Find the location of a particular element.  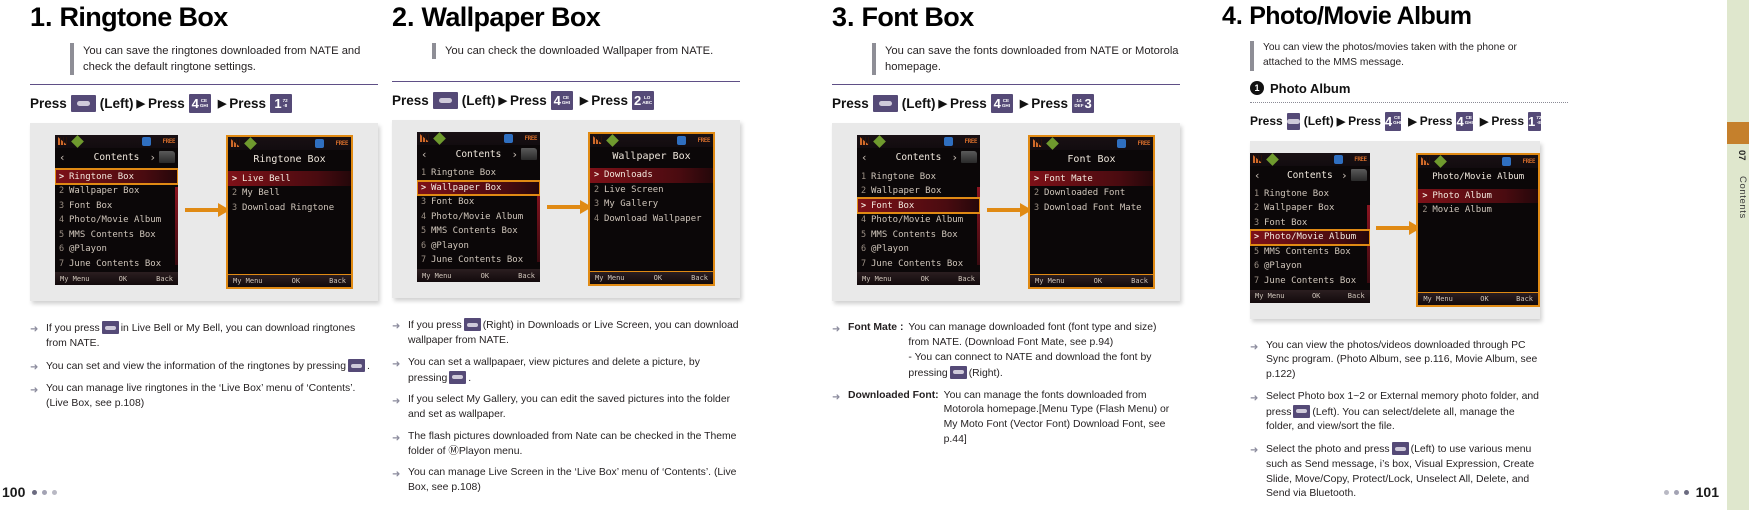

menu-item-live-bell: > Live Bell is located at coordinates (289, 178).